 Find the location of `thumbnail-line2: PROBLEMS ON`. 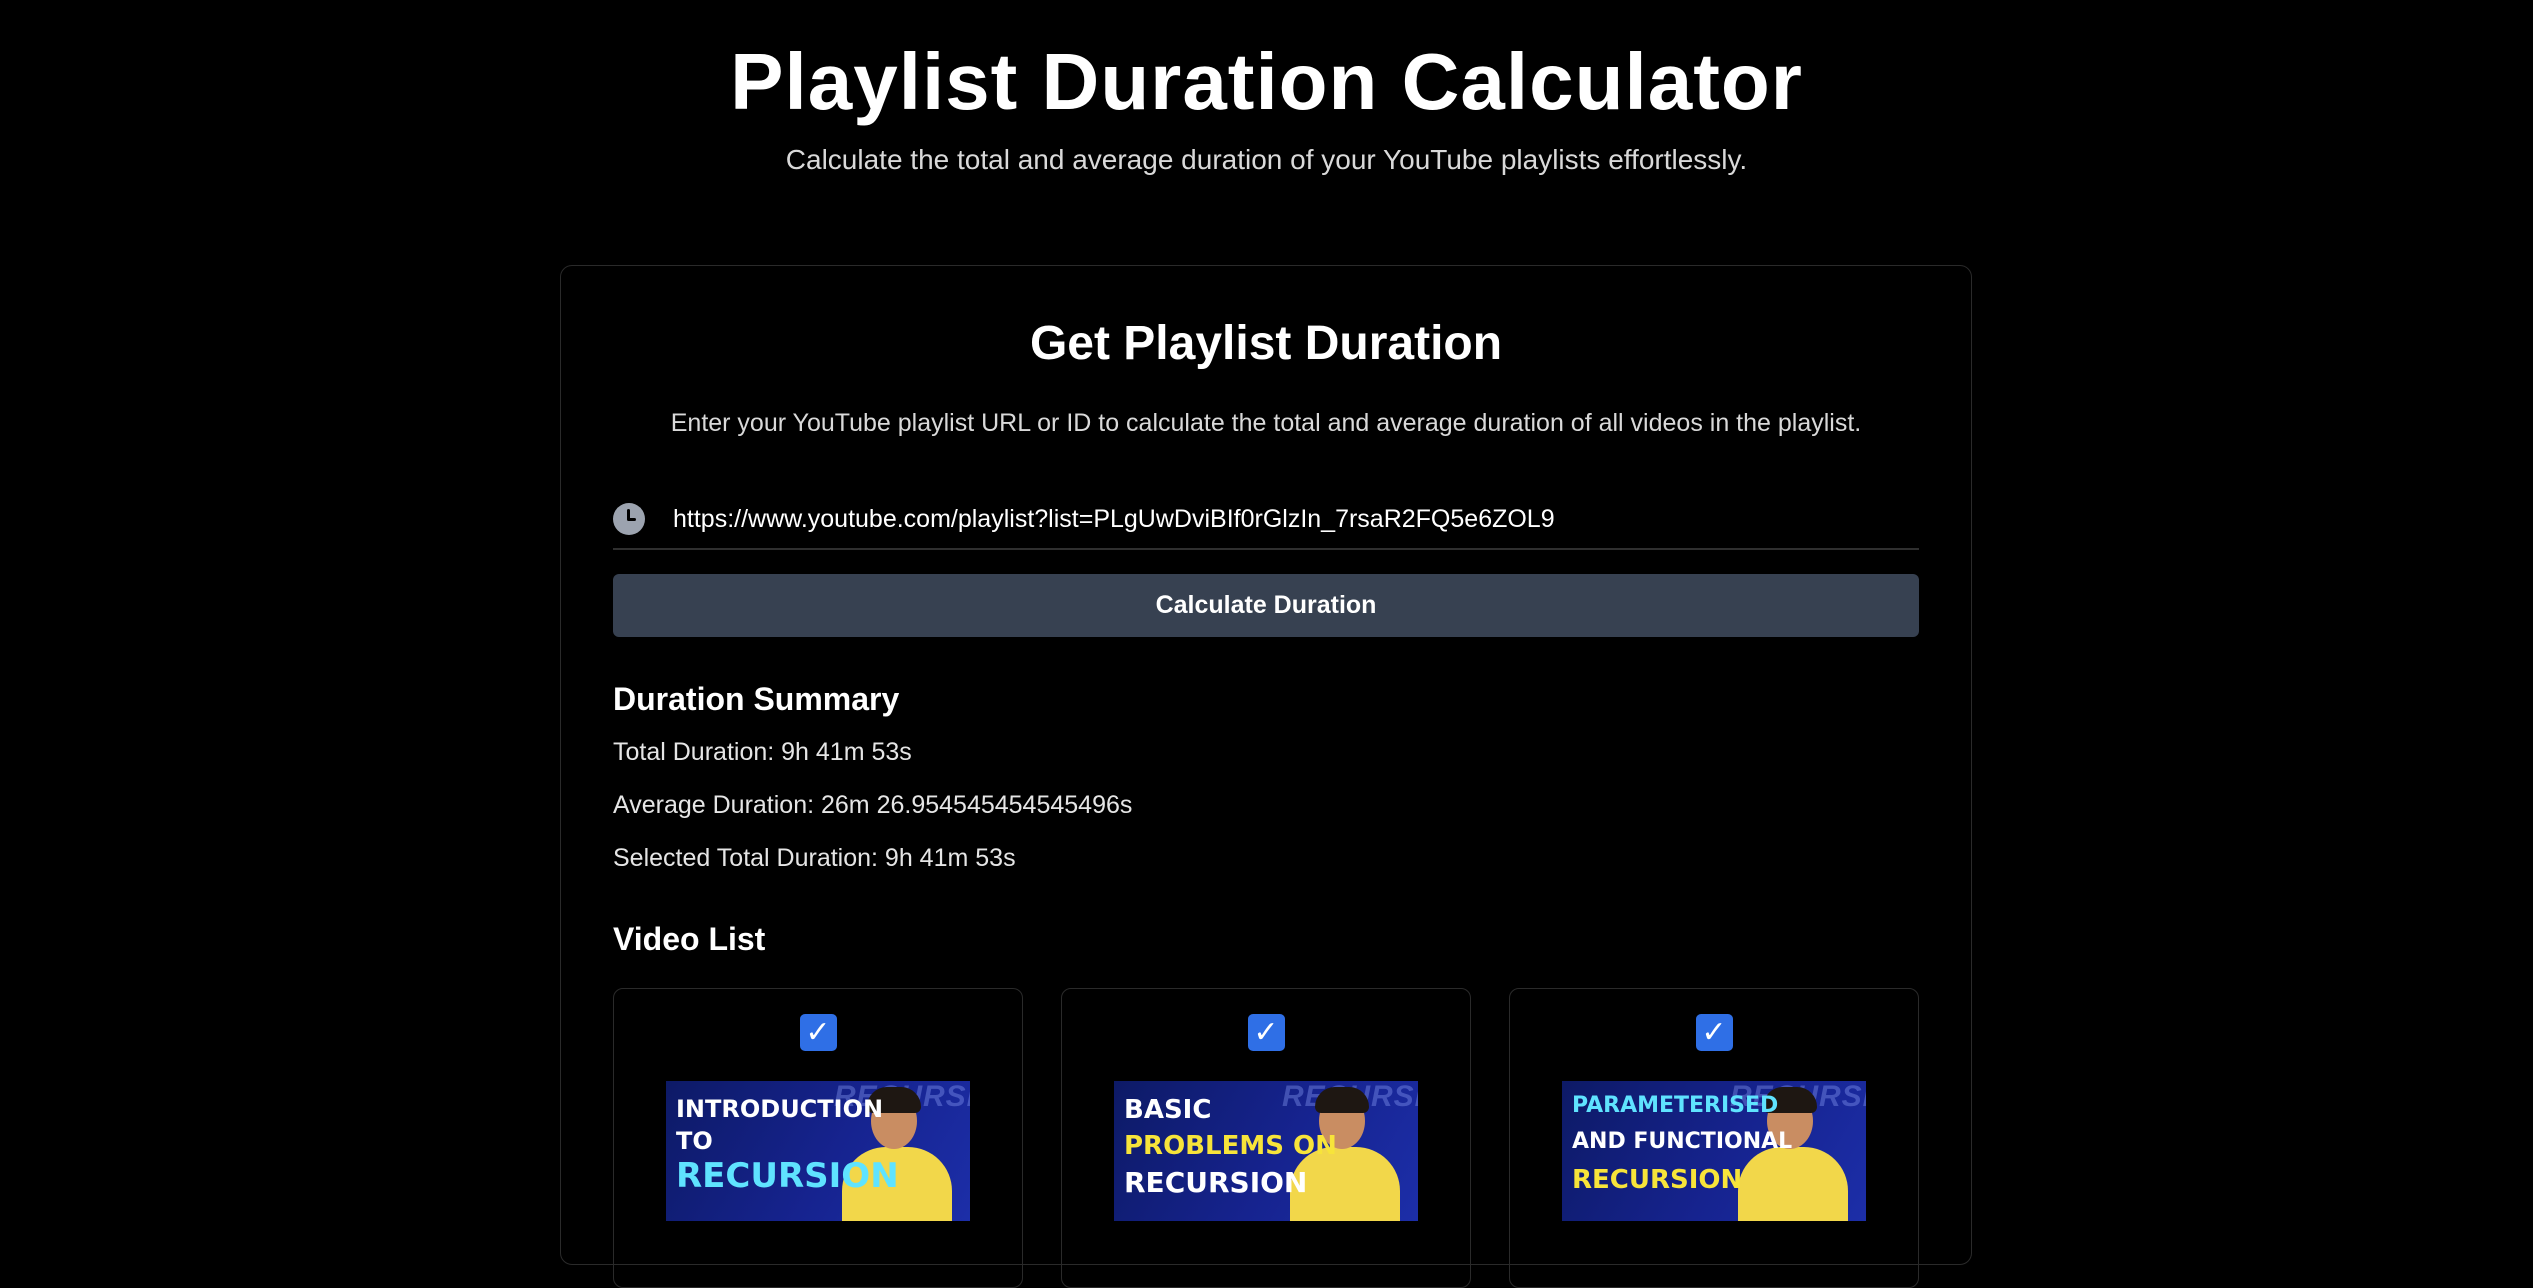

thumbnail-line2: PROBLEMS ON is located at coordinates (1230, 1146).